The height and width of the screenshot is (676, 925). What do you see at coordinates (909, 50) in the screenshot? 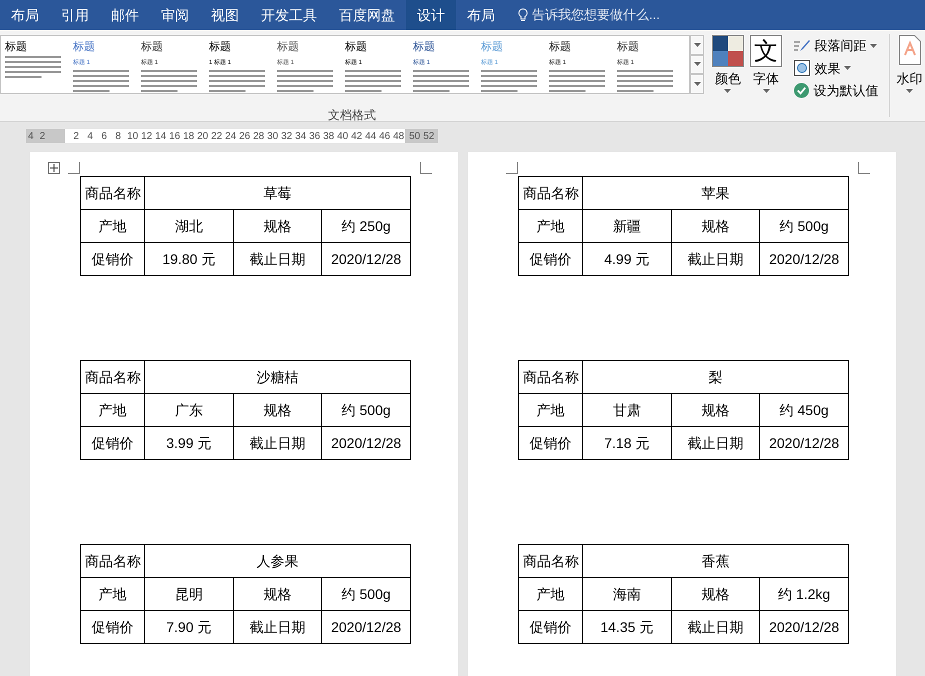
I see `watermark-page-icon` at bounding box center [909, 50].